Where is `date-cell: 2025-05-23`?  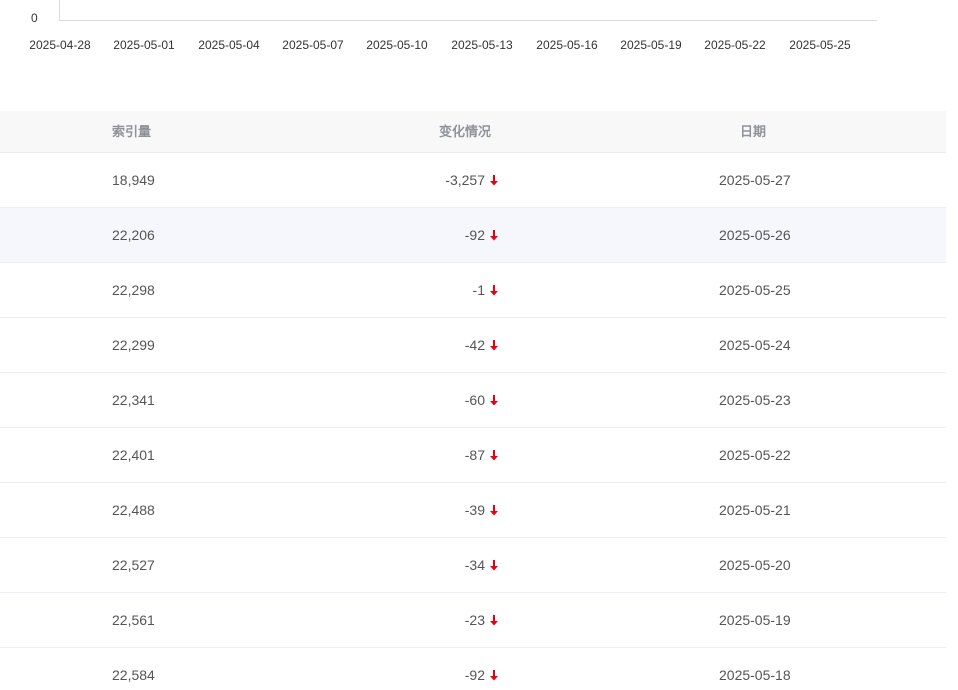
date-cell: 2025-05-23 is located at coordinates (755, 400).